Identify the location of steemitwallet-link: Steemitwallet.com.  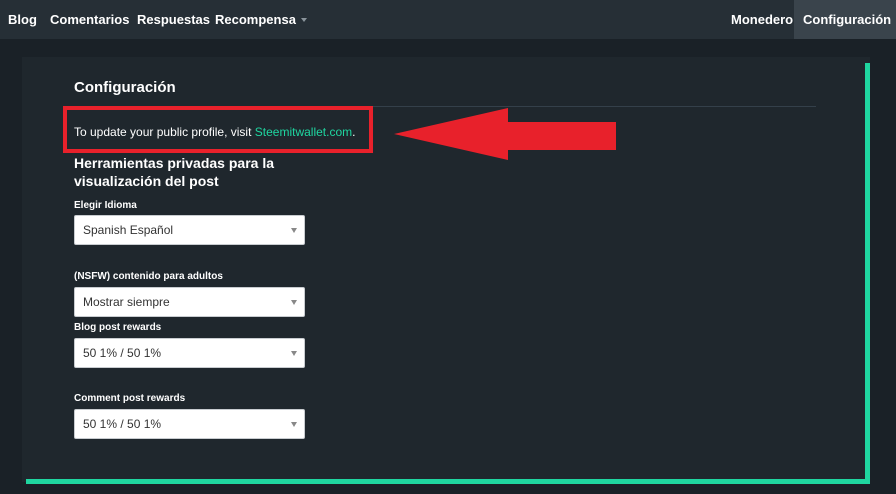
(303, 132).